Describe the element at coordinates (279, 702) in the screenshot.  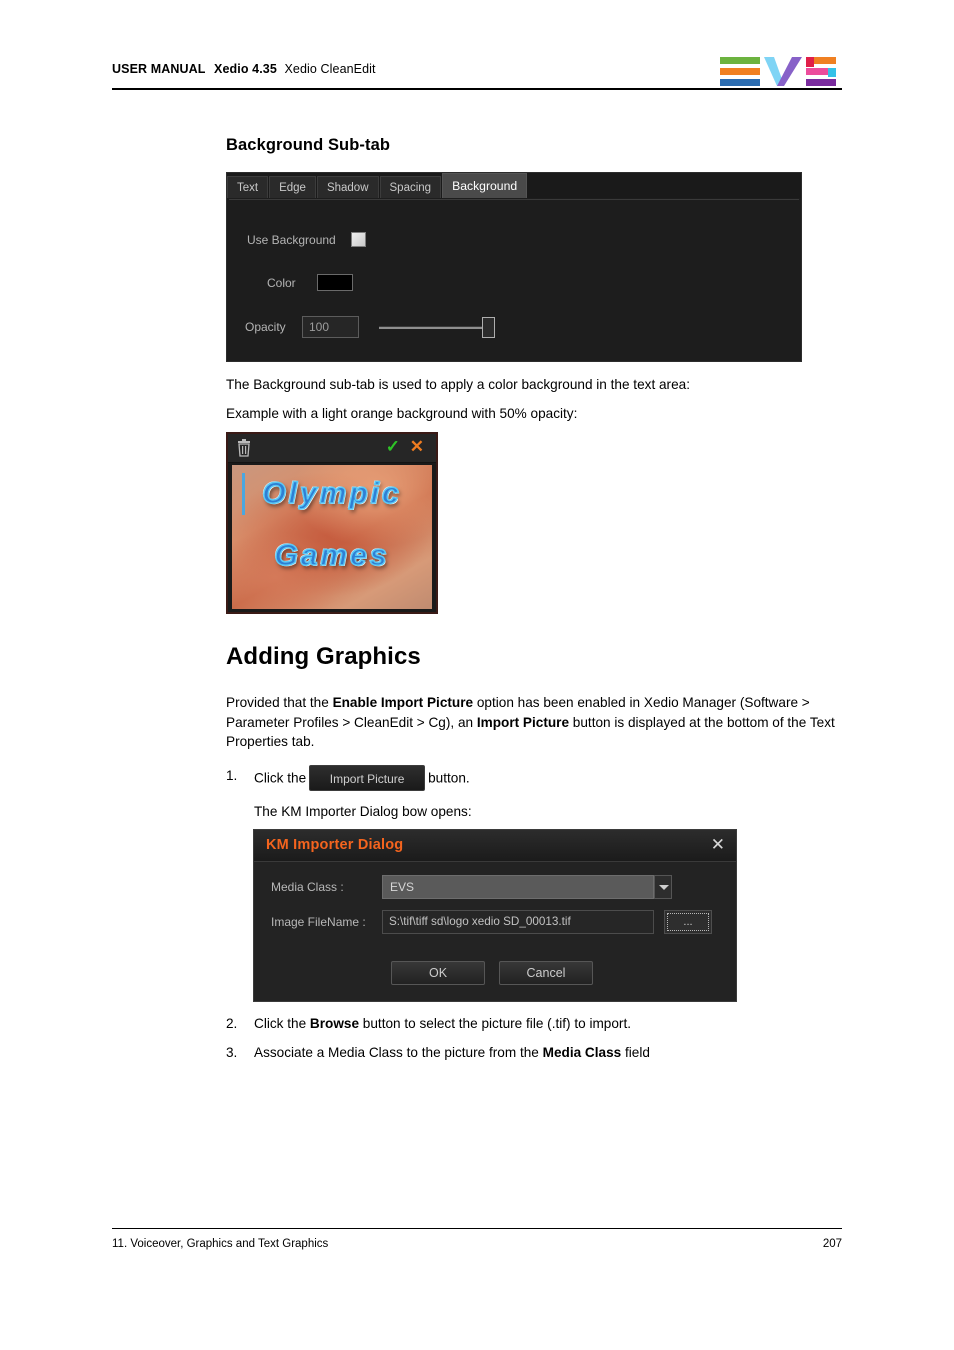
I see `intro-part-1: Provided that the` at that location.